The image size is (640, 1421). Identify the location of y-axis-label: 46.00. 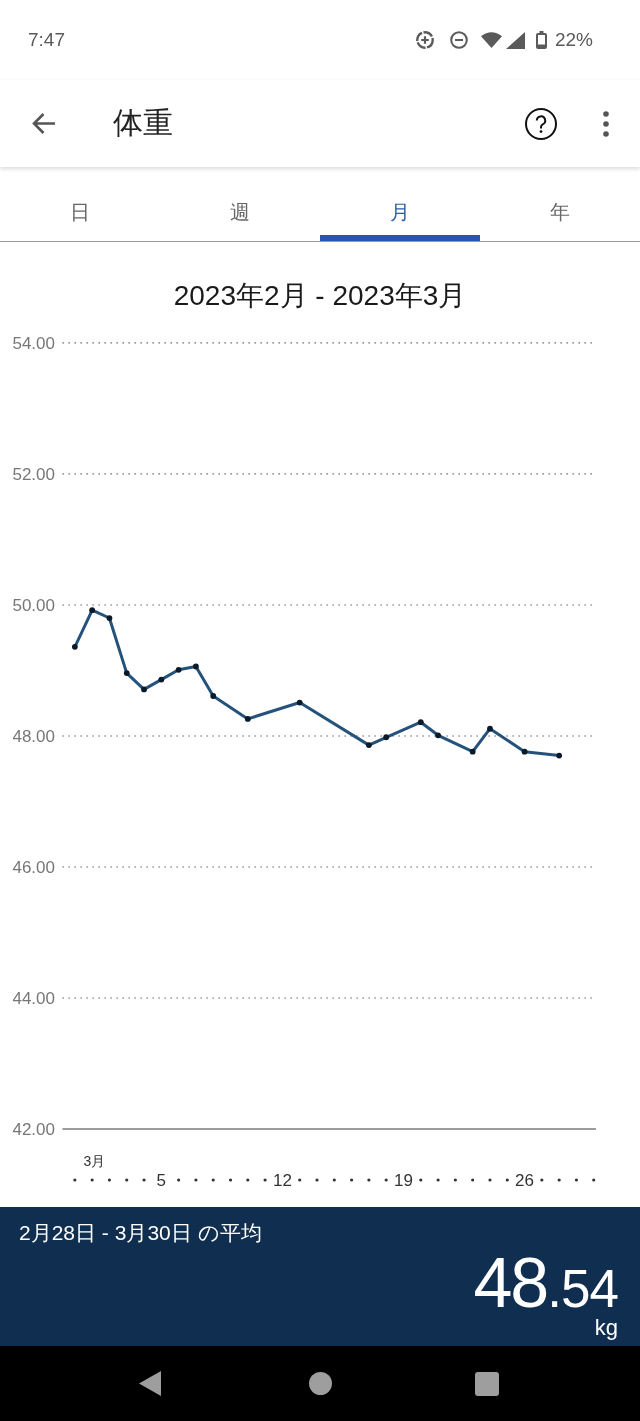
(33, 867).